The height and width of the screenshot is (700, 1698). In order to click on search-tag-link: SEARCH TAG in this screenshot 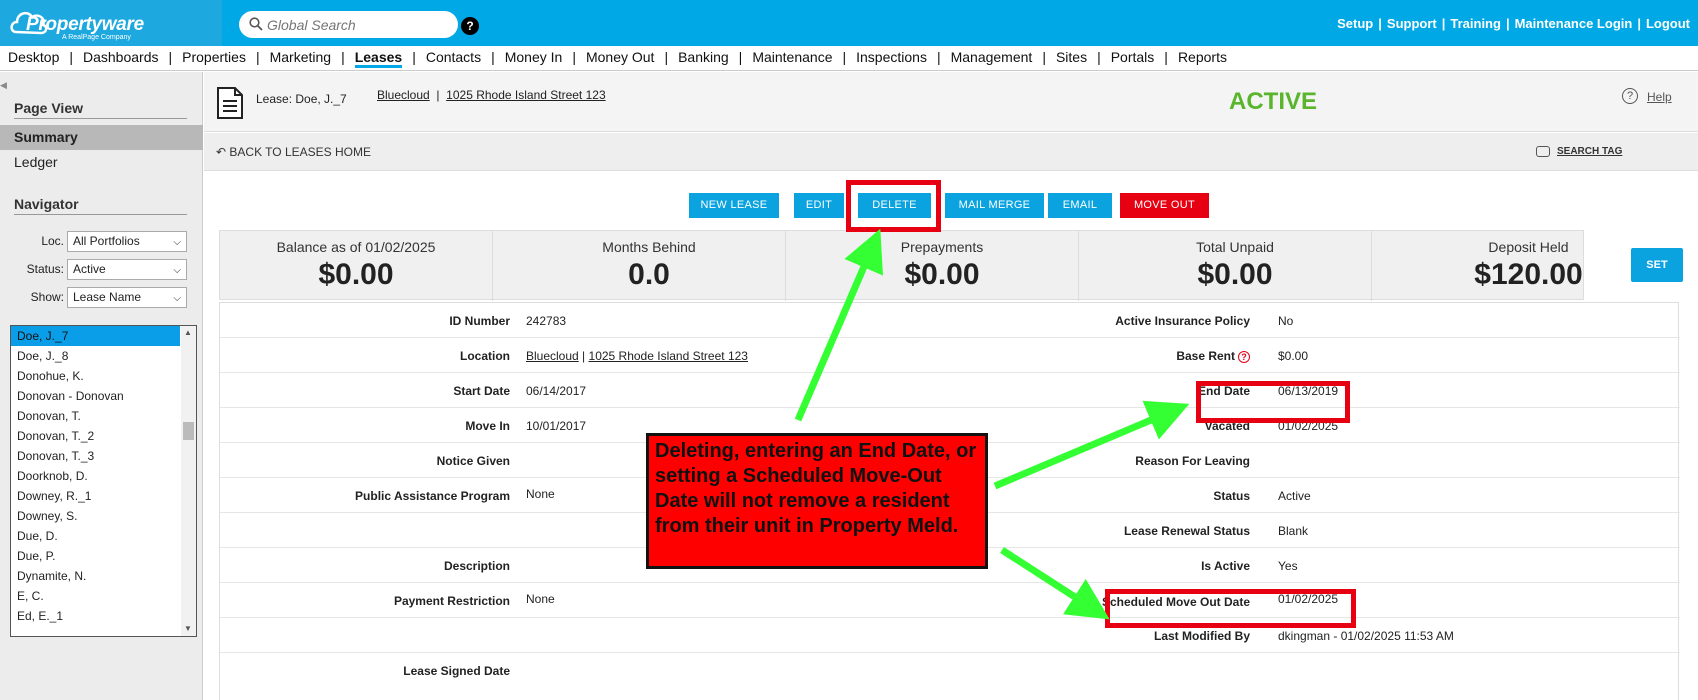, I will do `click(1589, 151)`.